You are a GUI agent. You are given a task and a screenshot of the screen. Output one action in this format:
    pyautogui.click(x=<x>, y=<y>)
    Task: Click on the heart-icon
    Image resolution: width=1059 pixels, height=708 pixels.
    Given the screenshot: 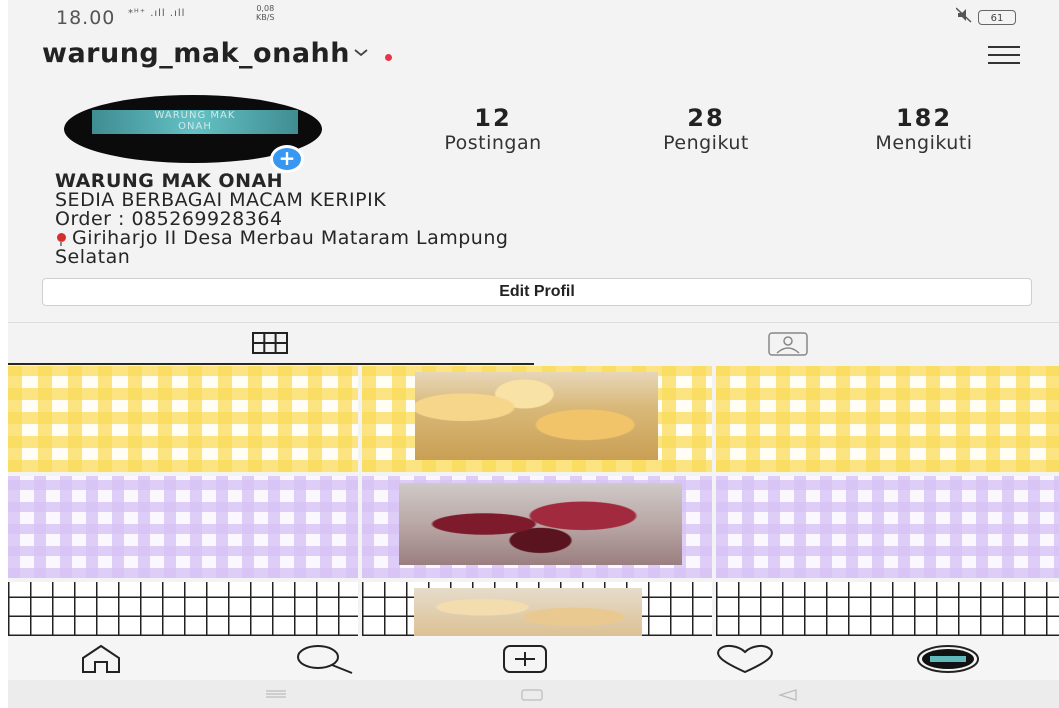 What is the action you would take?
    pyautogui.click(x=745, y=659)
    